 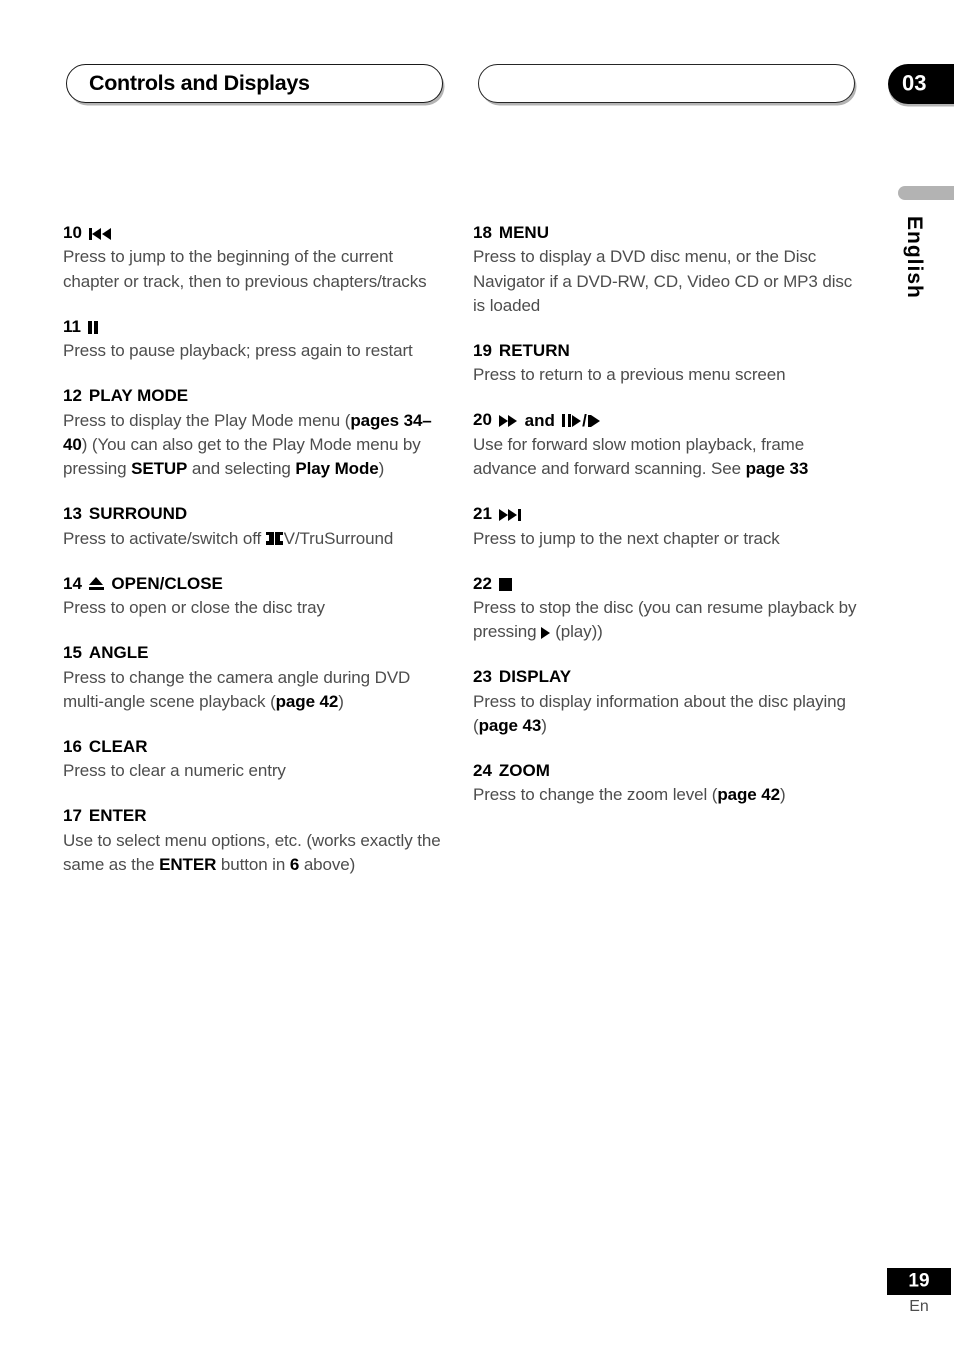 I want to click on page-number: 19, so click(x=919, y=1281).